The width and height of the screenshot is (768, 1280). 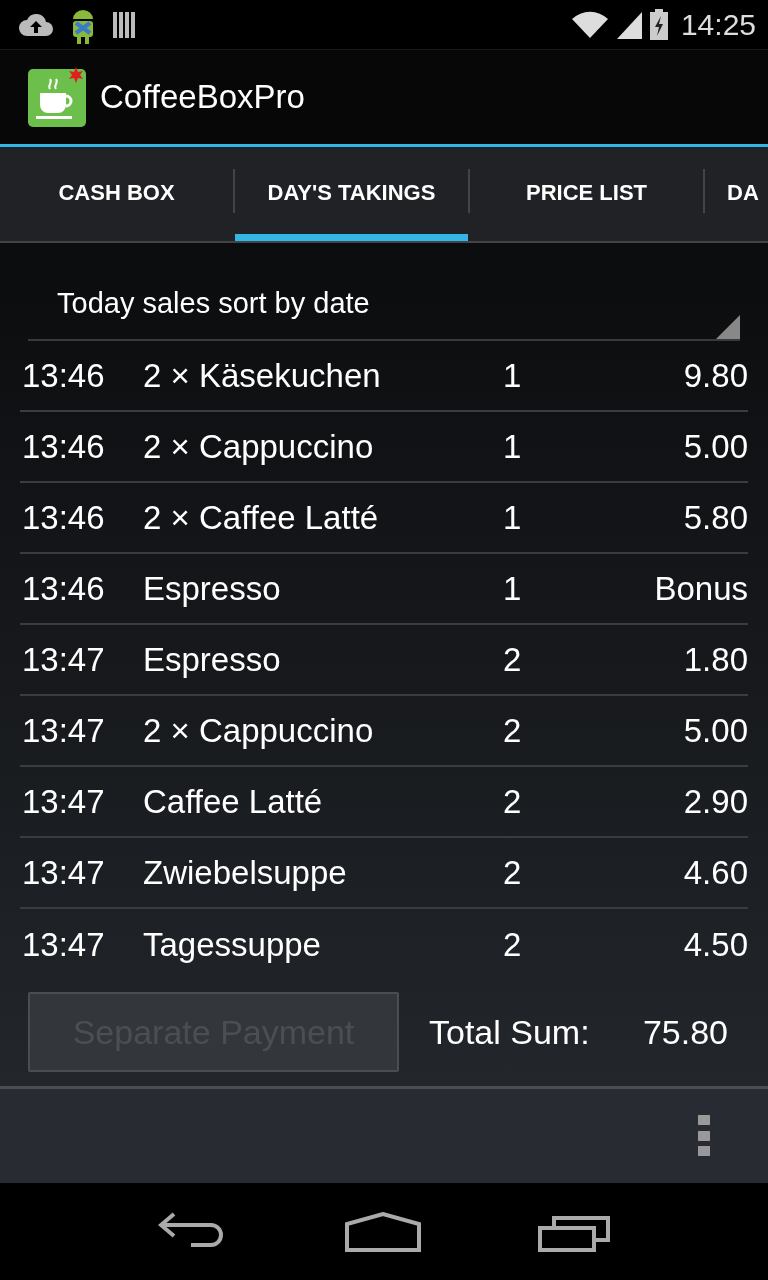 I want to click on sale-row: 13:47 2 × Cappuccino 2 5.00, so click(x=384, y=731).